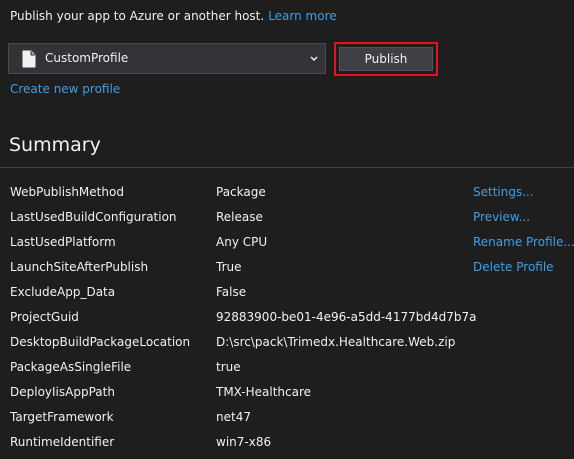 The image size is (574, 459). I want to click on property-name: TargetFramework, so click(62, 417).